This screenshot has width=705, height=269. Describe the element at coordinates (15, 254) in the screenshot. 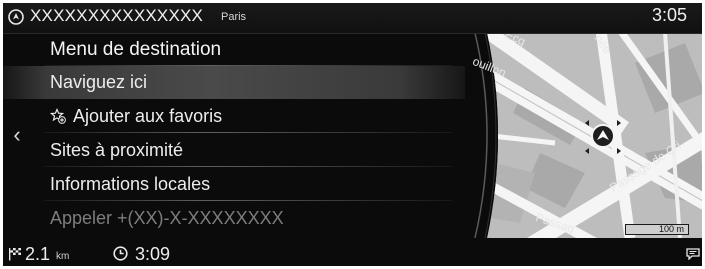

I see `checkered-flag-icon` at that location.